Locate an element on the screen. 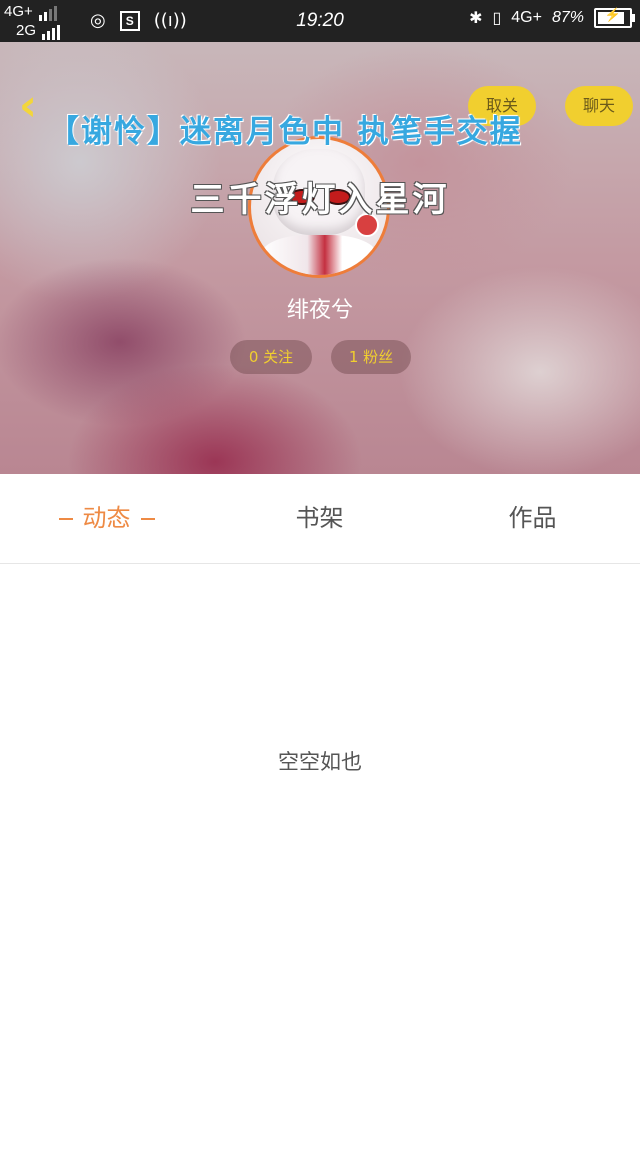 The image size is (640, 1162). tab-label: 动态 is located at coordinates (106, 518).